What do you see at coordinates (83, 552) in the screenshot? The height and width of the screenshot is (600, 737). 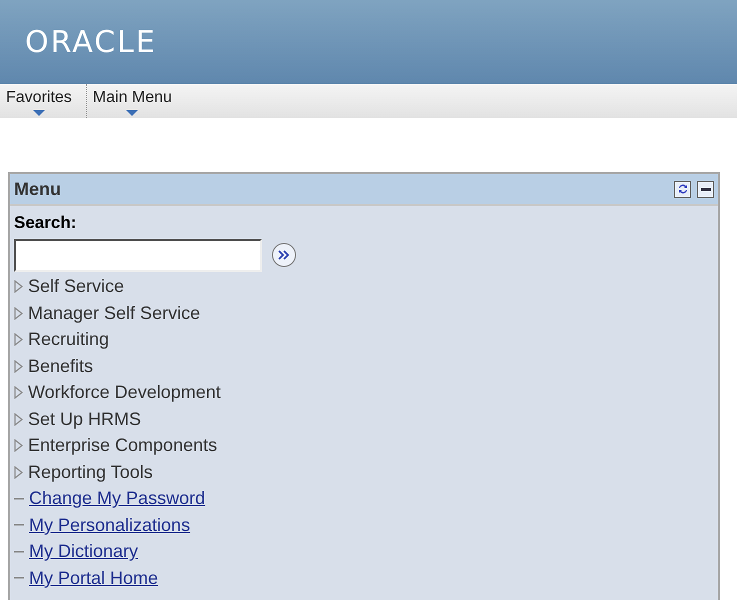 I see `menu-link: My Dictionary` at bounding box center [83, 552].